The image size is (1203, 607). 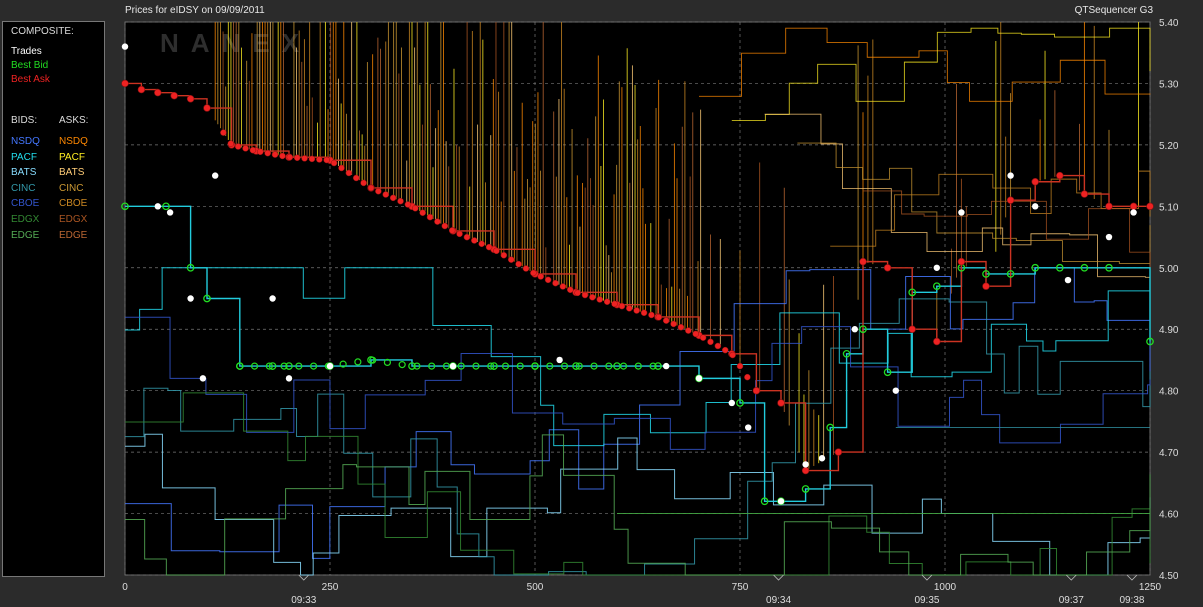 I want to click on y-tick-label: 5.00, so click(x=1169, y=269).